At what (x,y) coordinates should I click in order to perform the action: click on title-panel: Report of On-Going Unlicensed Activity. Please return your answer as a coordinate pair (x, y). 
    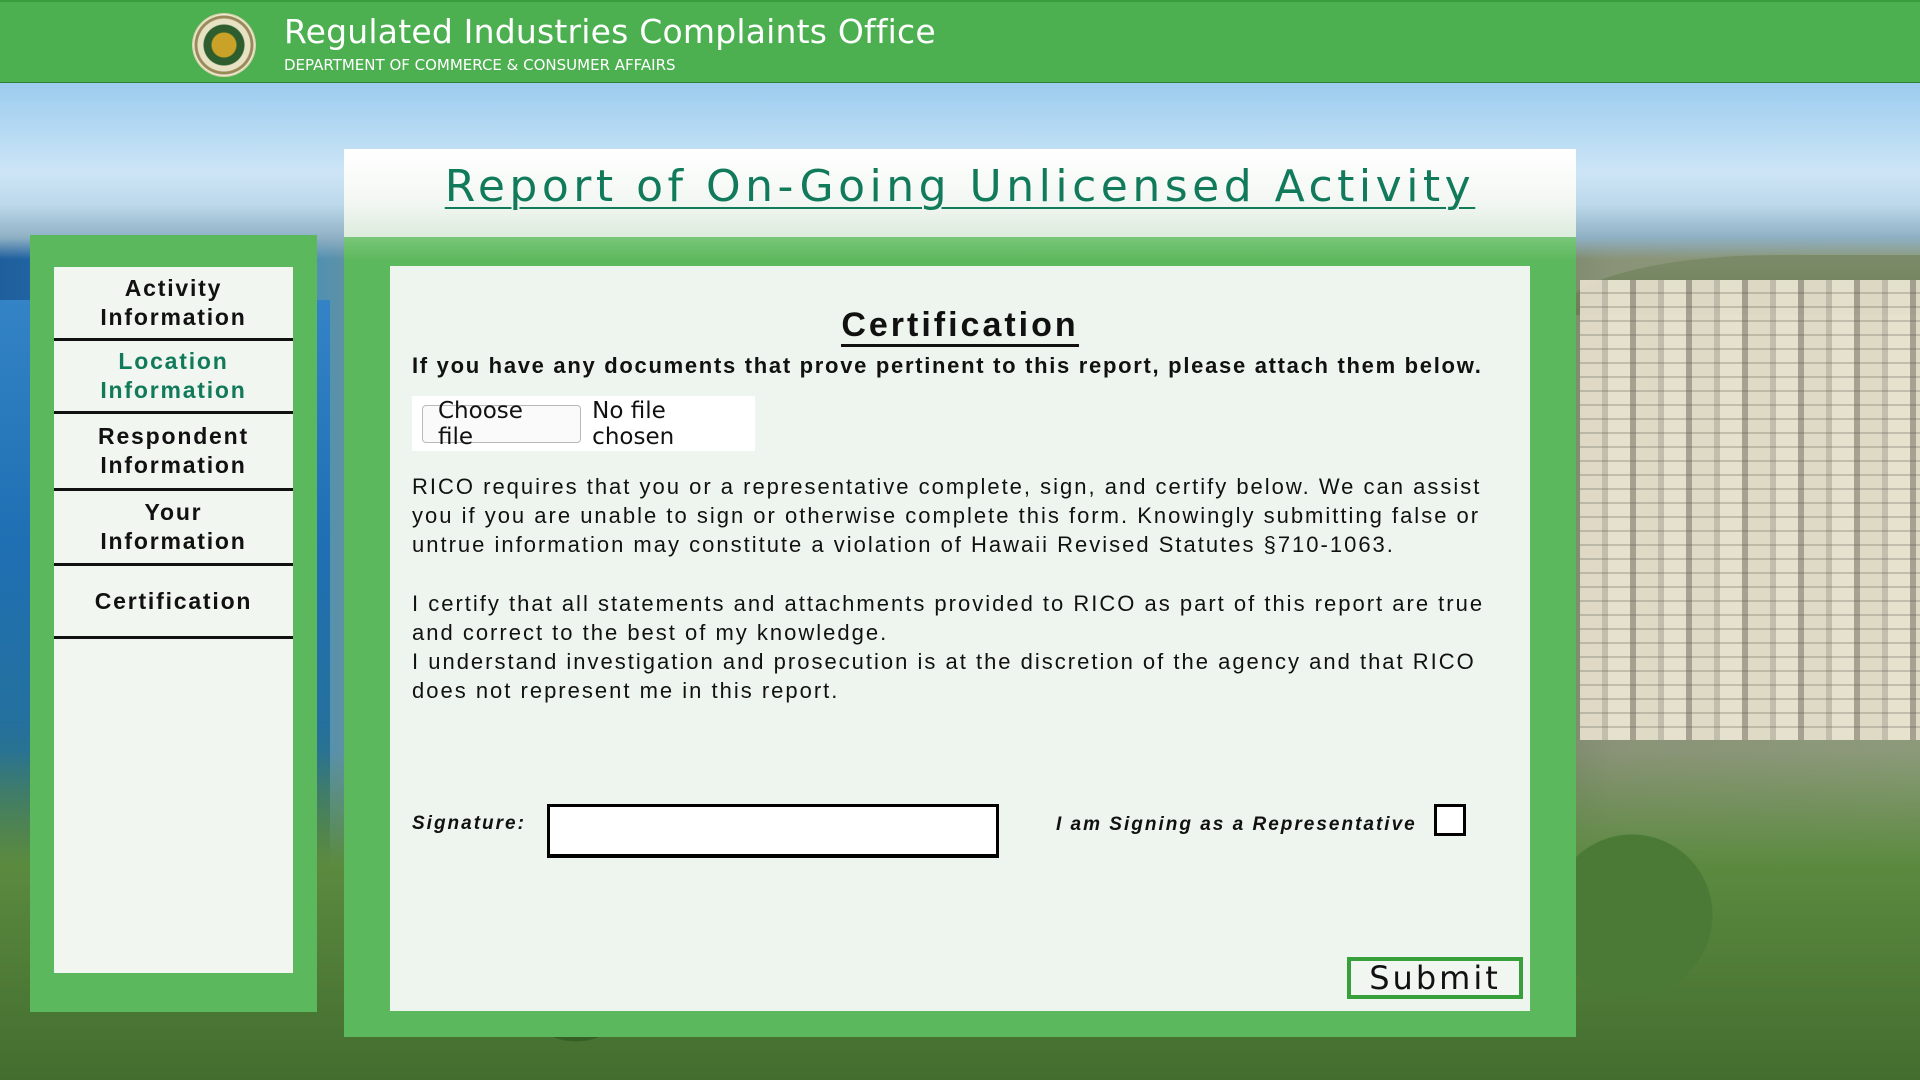
    Looking at the image, I should click on (960, 193).